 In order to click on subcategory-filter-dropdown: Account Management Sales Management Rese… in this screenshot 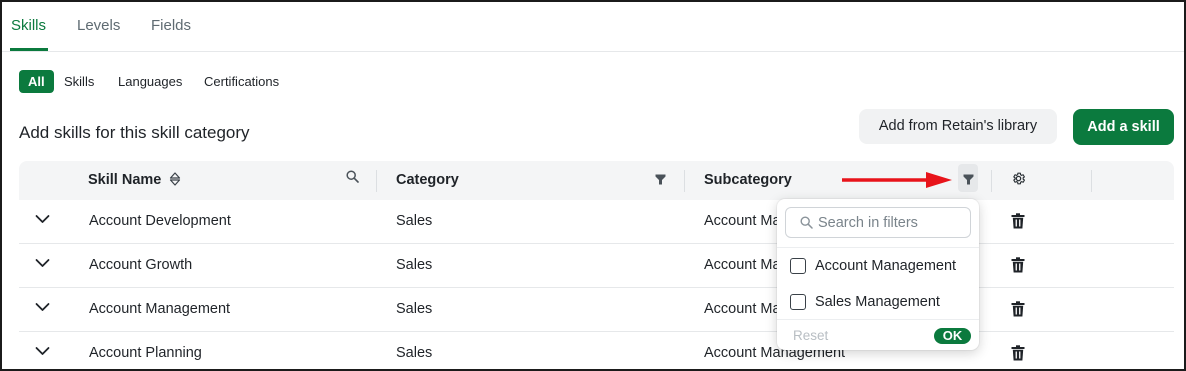, I will do `click(878, 274)`.